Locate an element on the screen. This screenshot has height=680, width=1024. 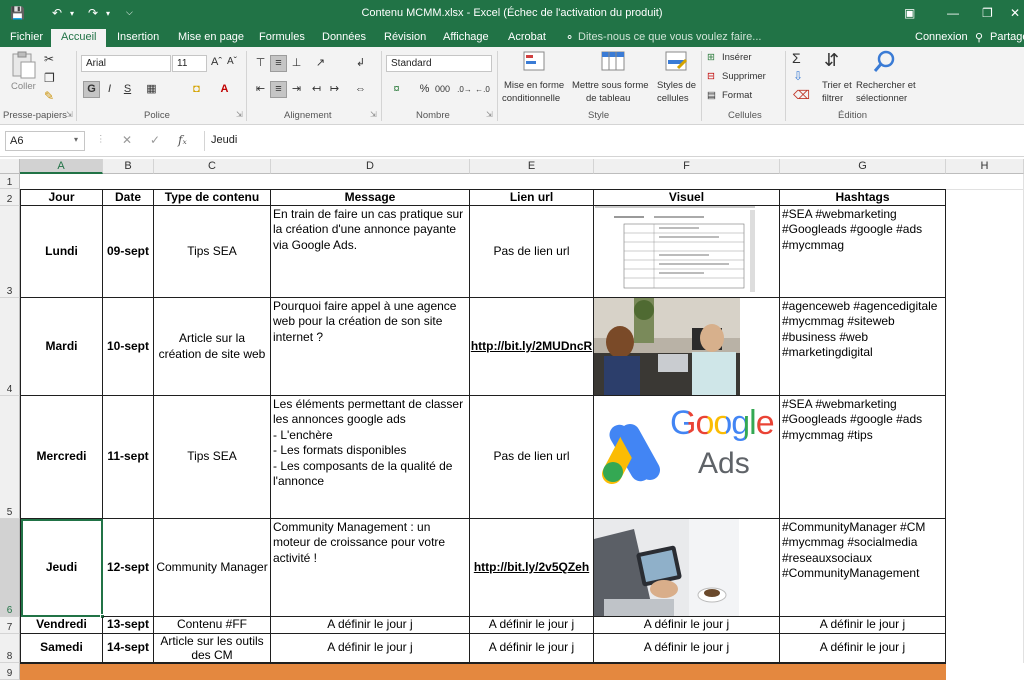
column-header-b: B is located at coordinates (128, 166).